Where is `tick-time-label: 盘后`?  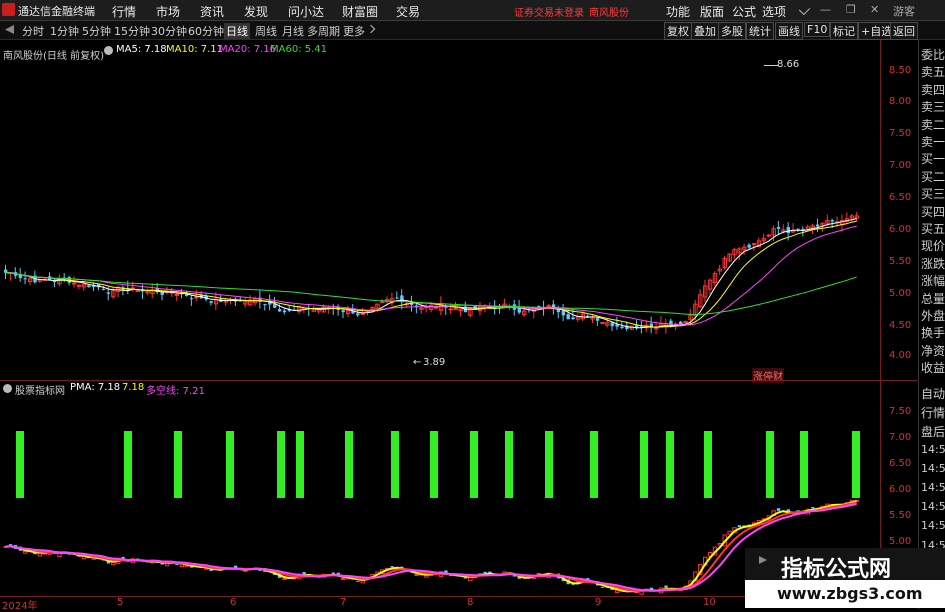
tick-time-label: 盘后 is located at coordinates (933, 431).